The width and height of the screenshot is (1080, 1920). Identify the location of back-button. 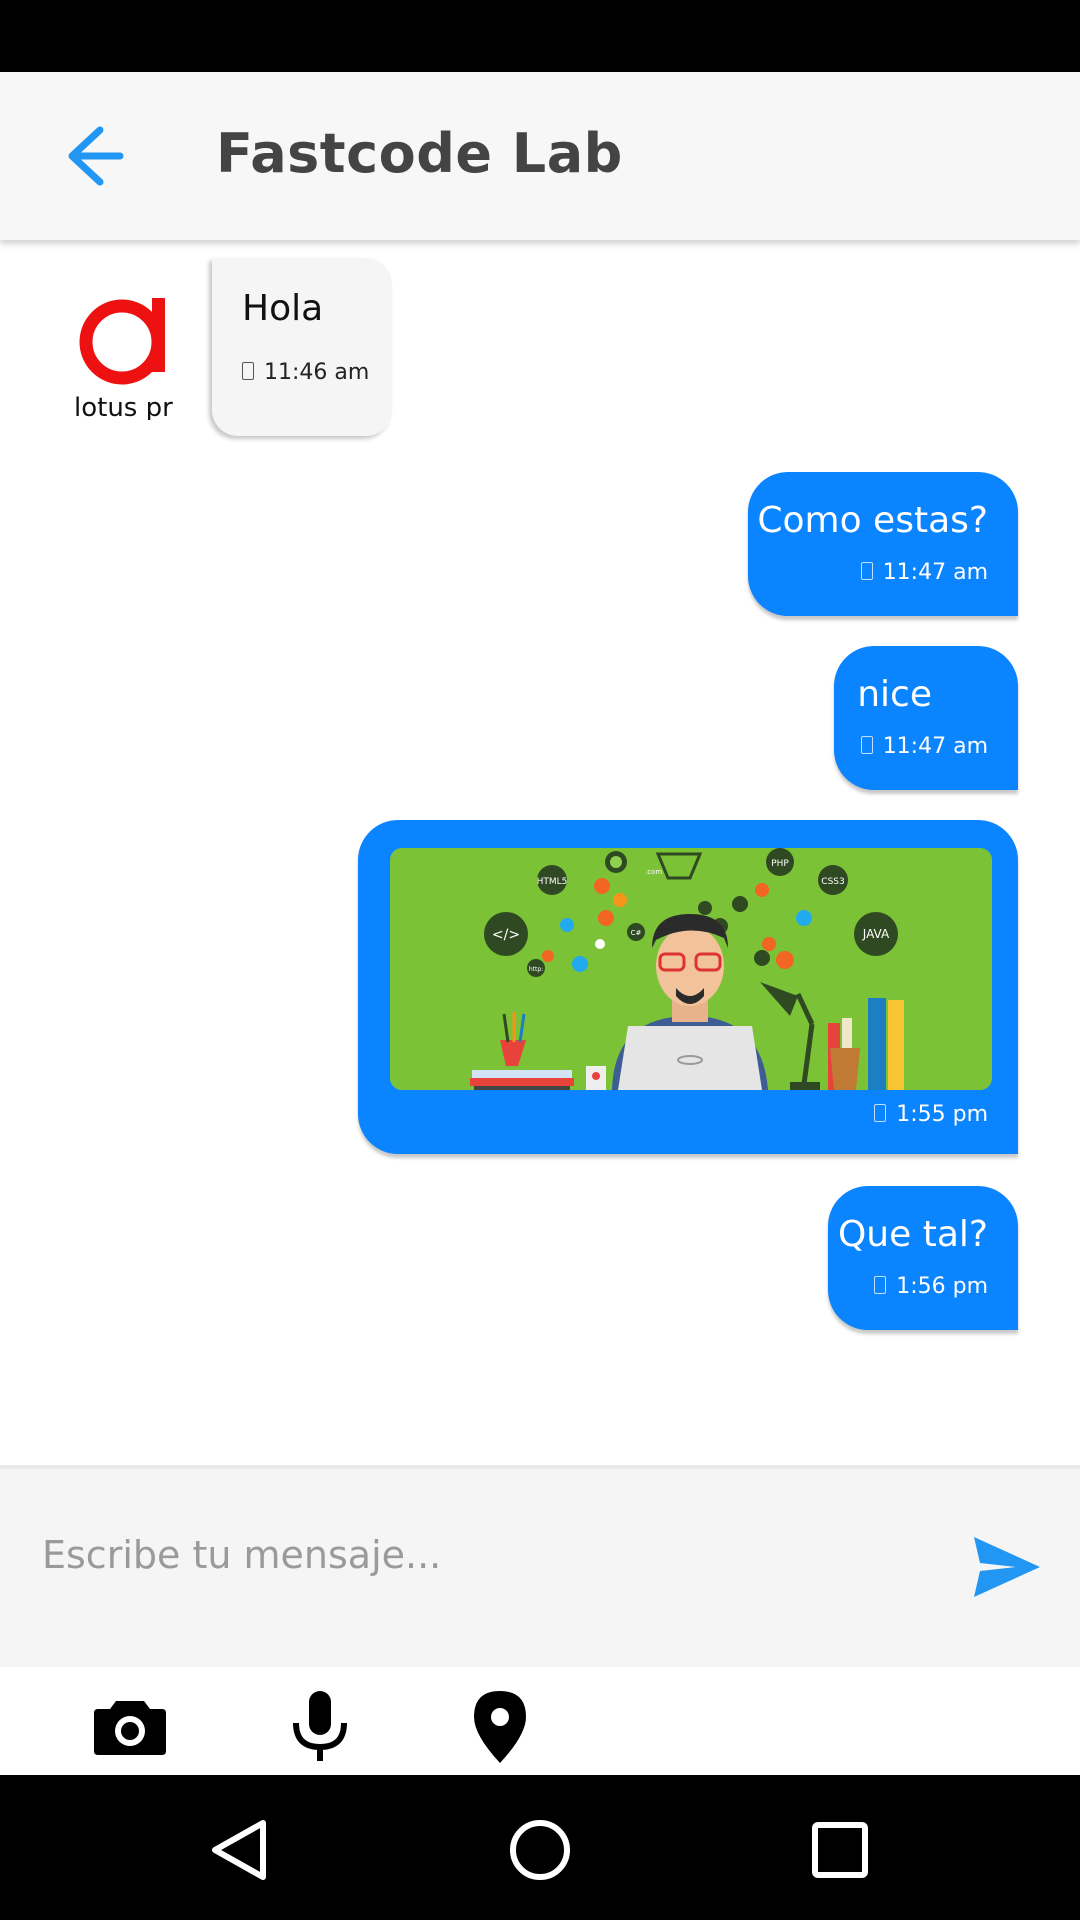
(98, 156).